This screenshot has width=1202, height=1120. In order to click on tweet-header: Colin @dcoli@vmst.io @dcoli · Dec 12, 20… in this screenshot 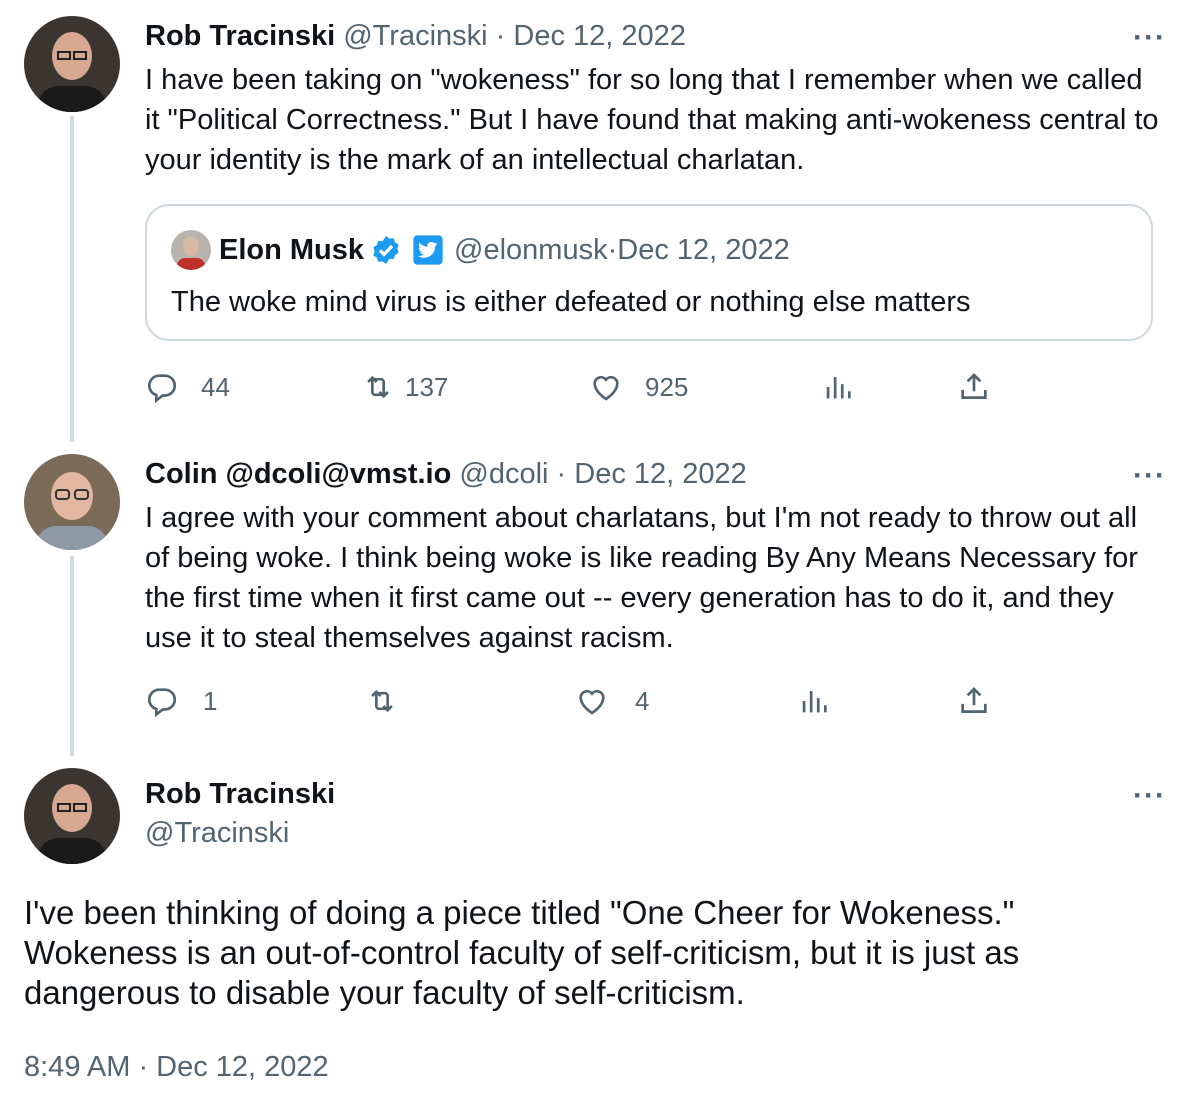, I will do `click(446, 474)`.